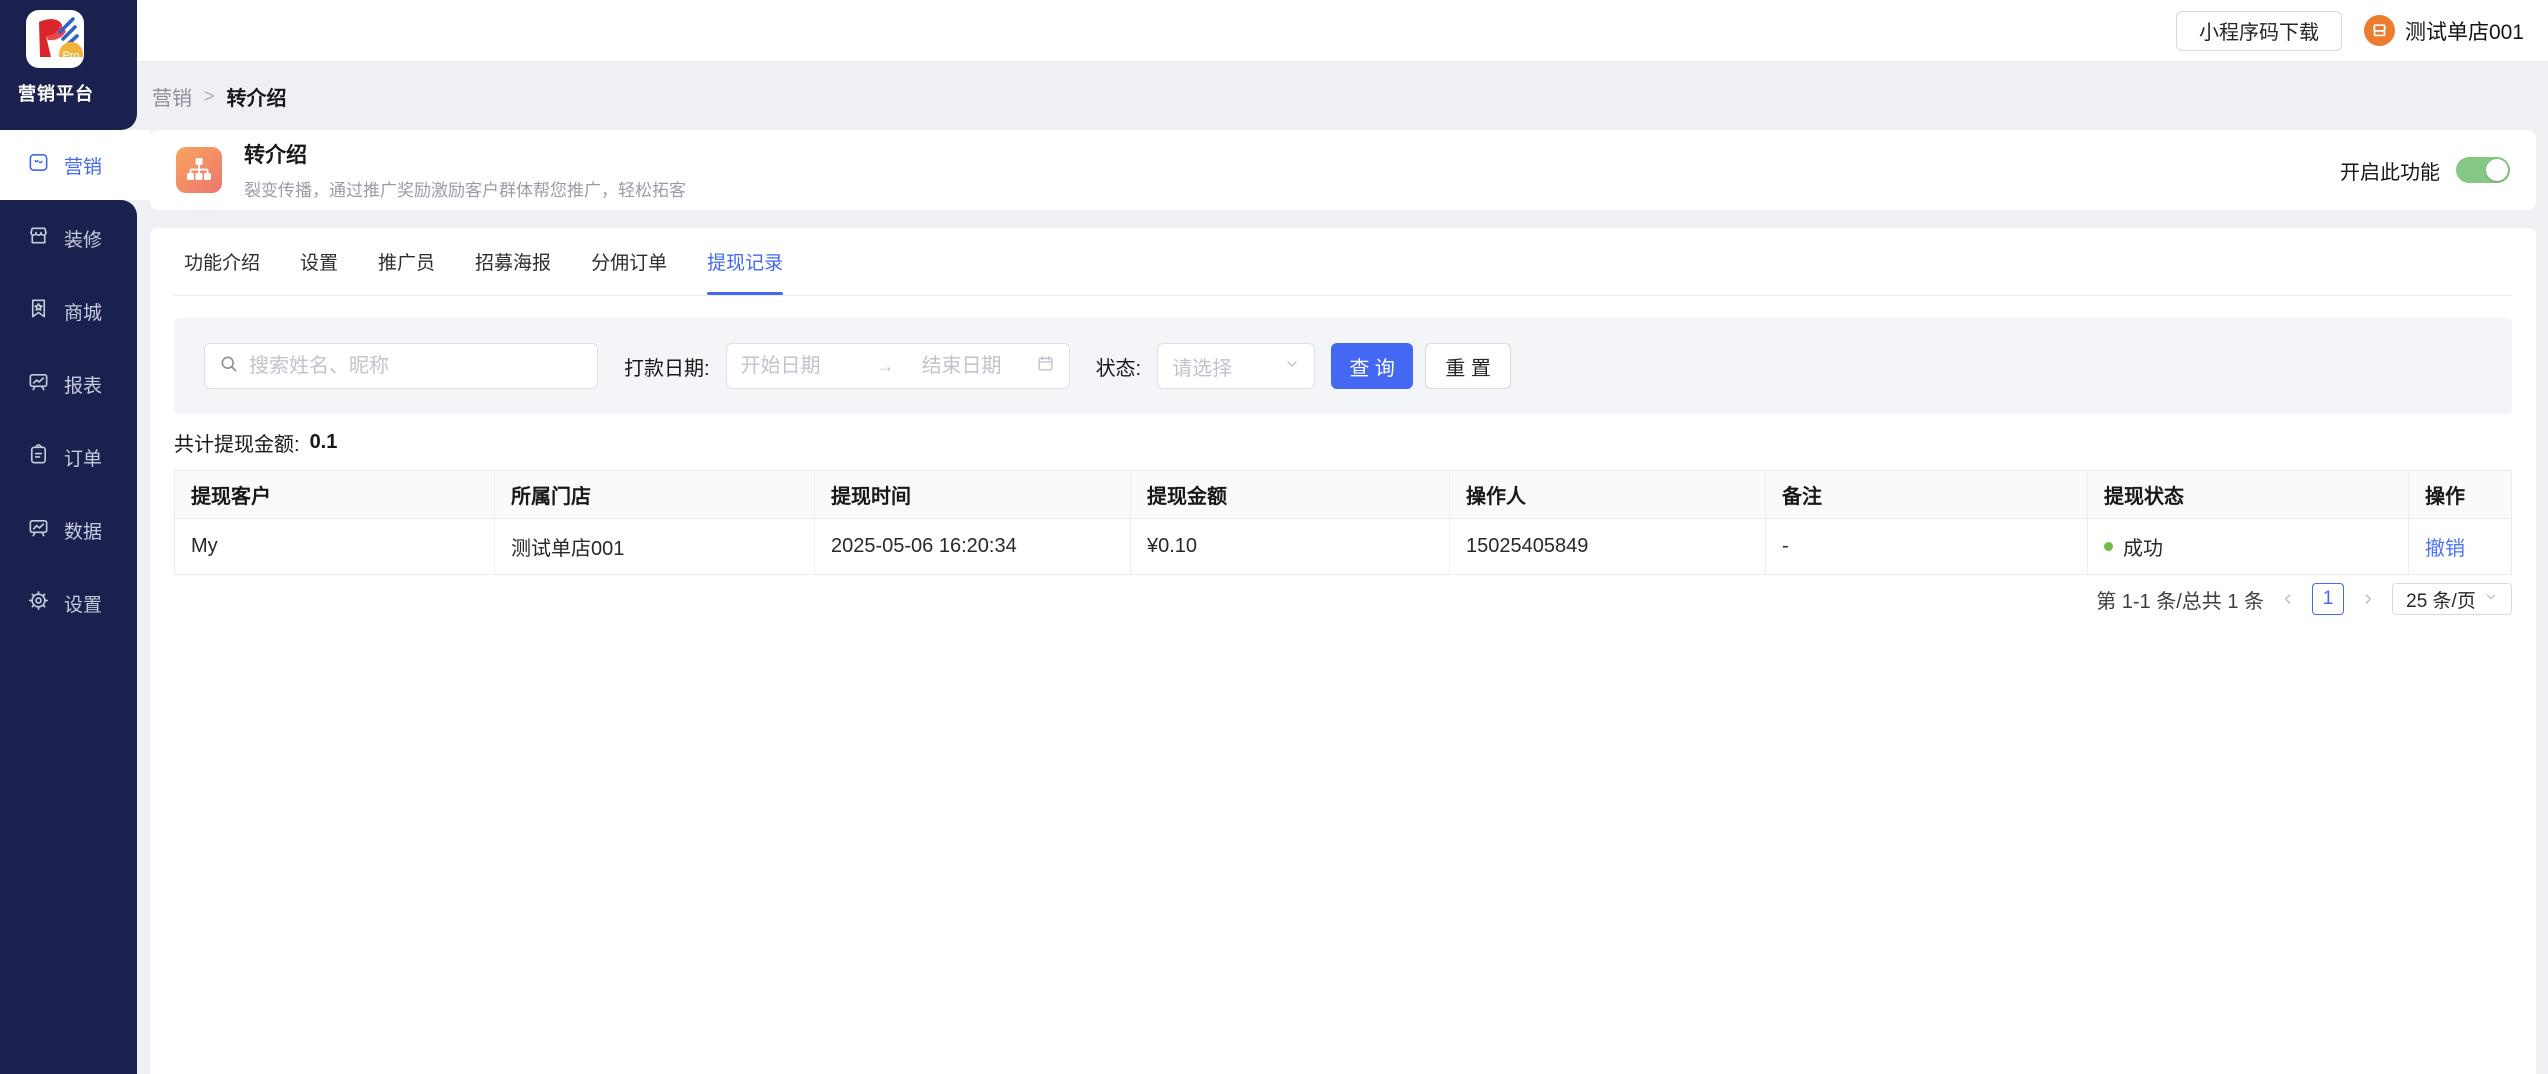 This screenshot has width=2548, height=1074. I want to click on sidebar-brand-block: Pro 营销平台, so click(68, 65).